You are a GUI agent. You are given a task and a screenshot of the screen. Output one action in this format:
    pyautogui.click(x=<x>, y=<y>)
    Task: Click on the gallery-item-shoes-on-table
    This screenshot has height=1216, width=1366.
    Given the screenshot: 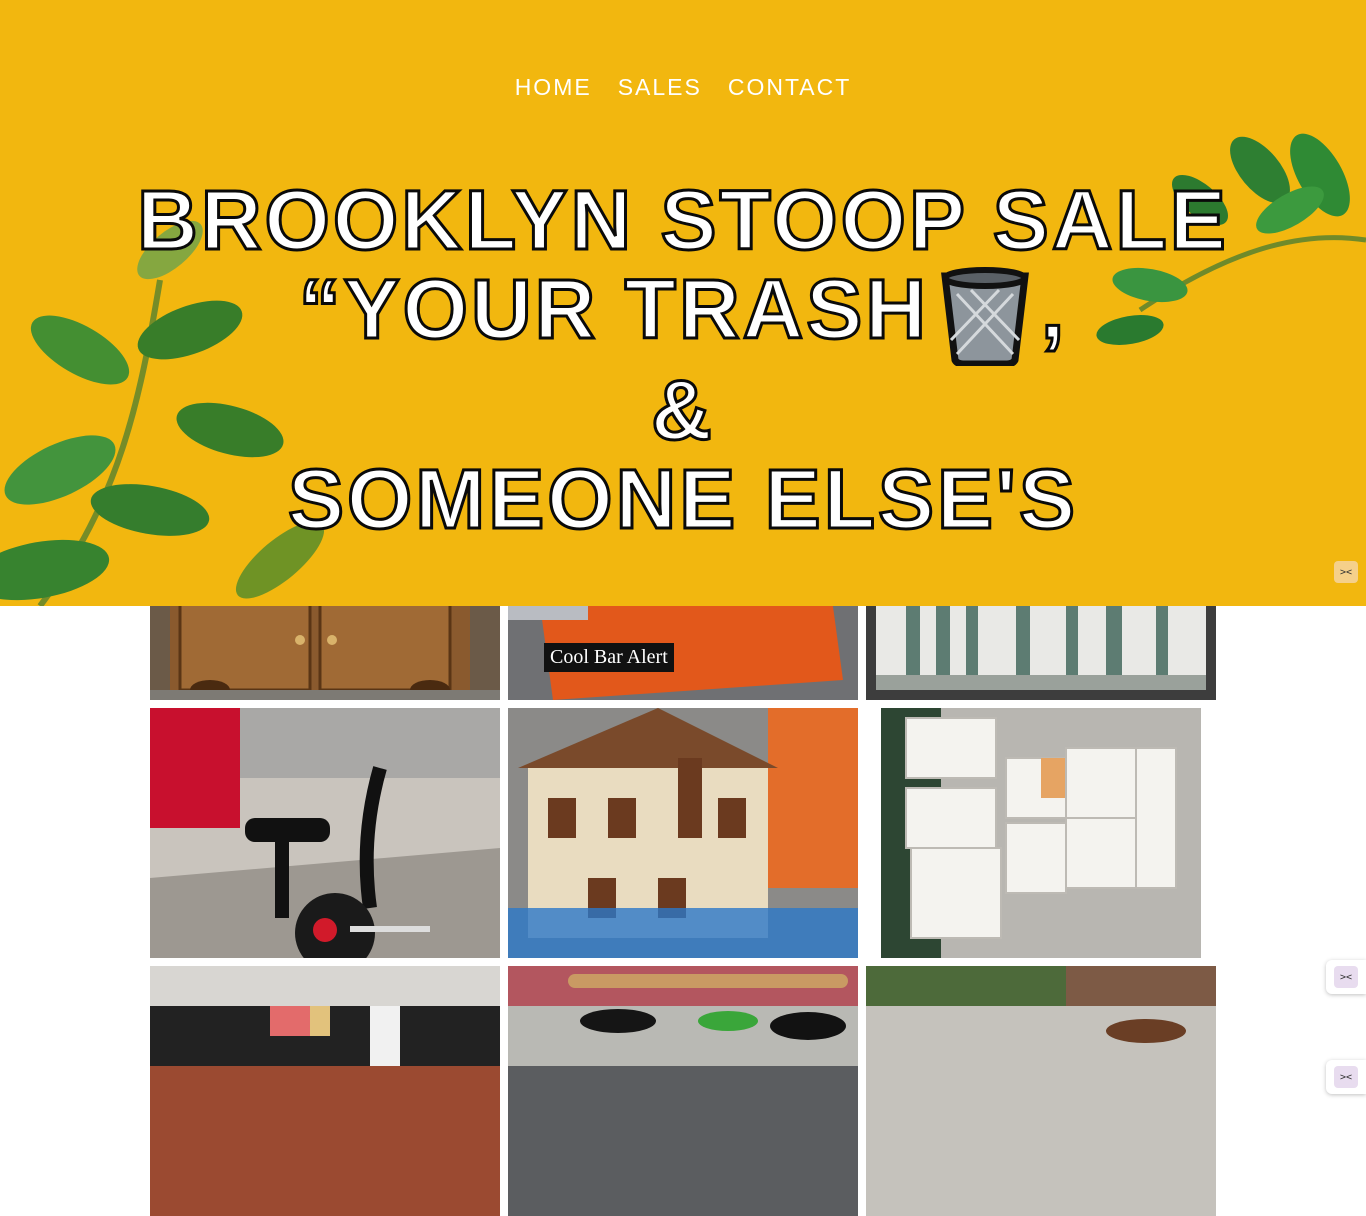 What is the action you would take?
    pyautogui.click(x=683, y=1091)
    